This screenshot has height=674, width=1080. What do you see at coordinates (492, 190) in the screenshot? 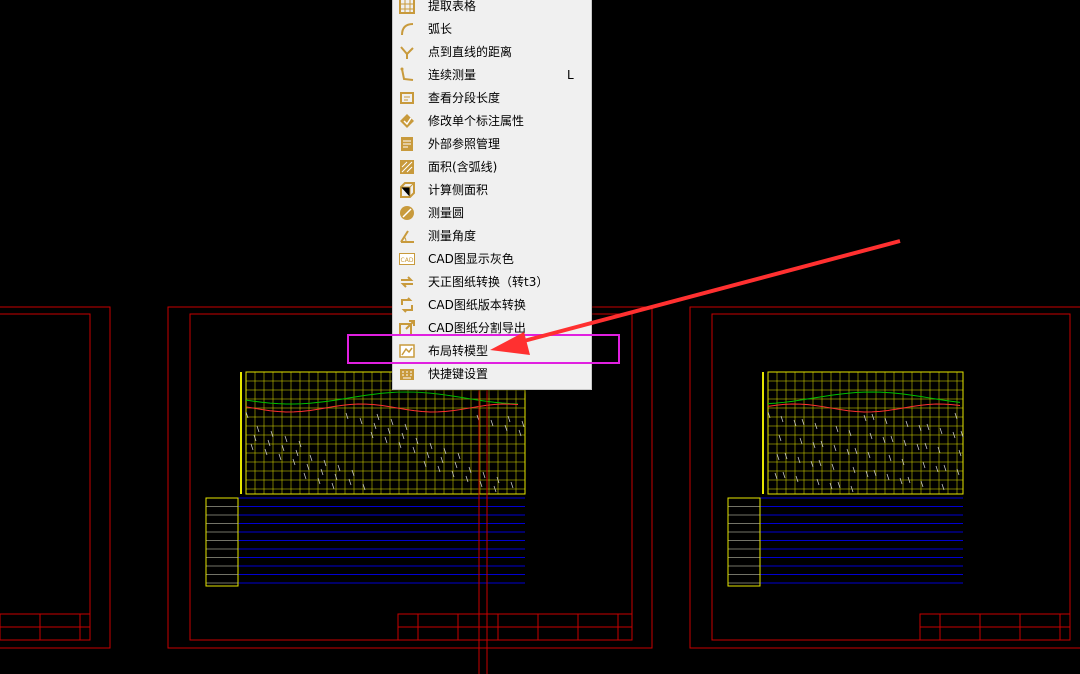
I see `menu-item-side-area: 计算侧面积` at bounding box center [492, 190].